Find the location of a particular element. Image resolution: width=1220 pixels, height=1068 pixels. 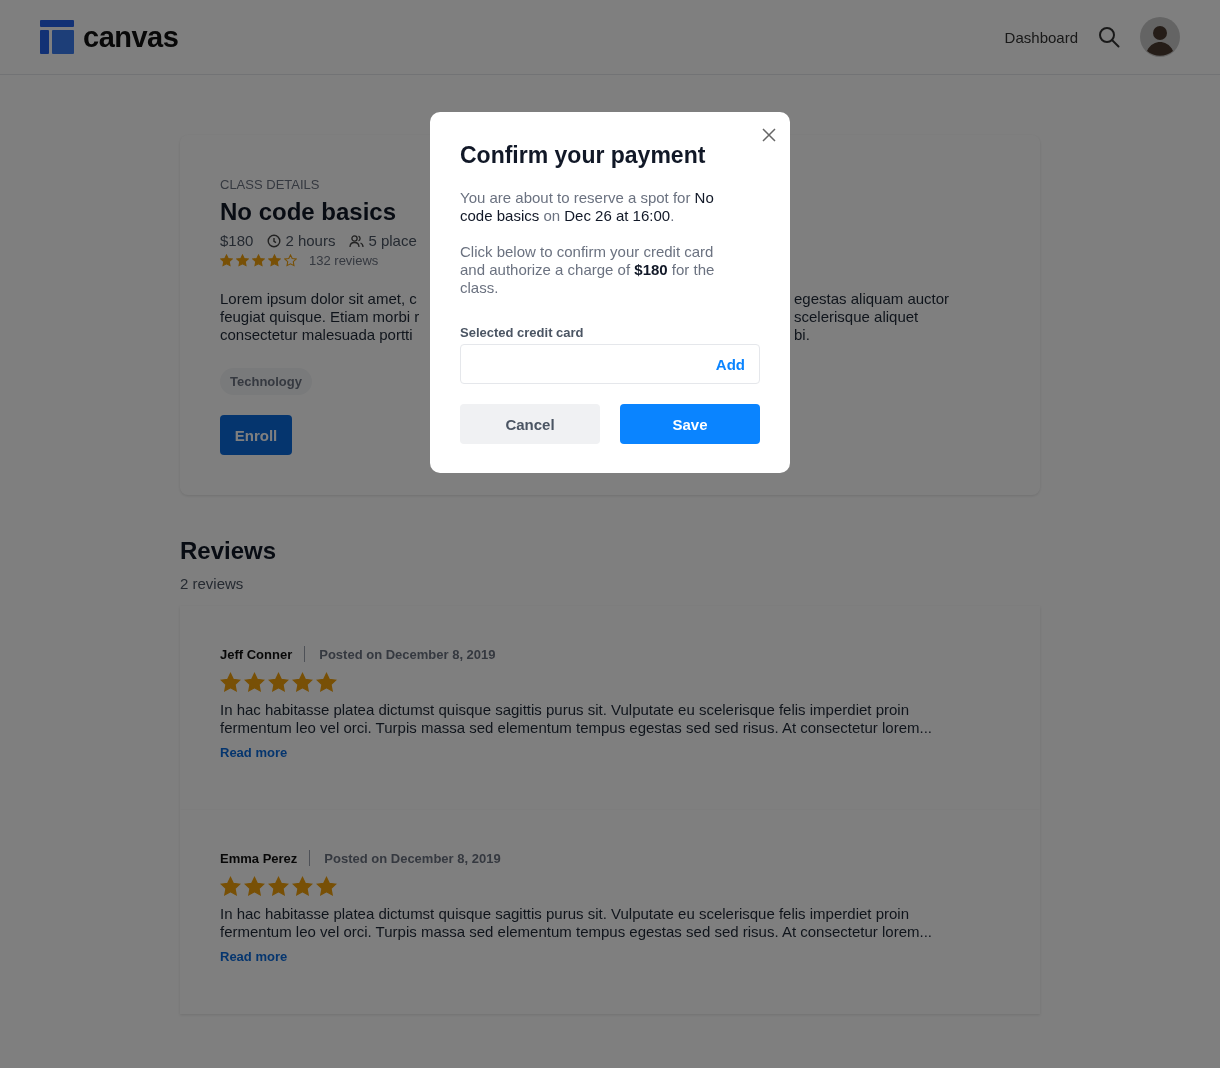

cancel-button: Cancel is located at coordinates (530, 424).